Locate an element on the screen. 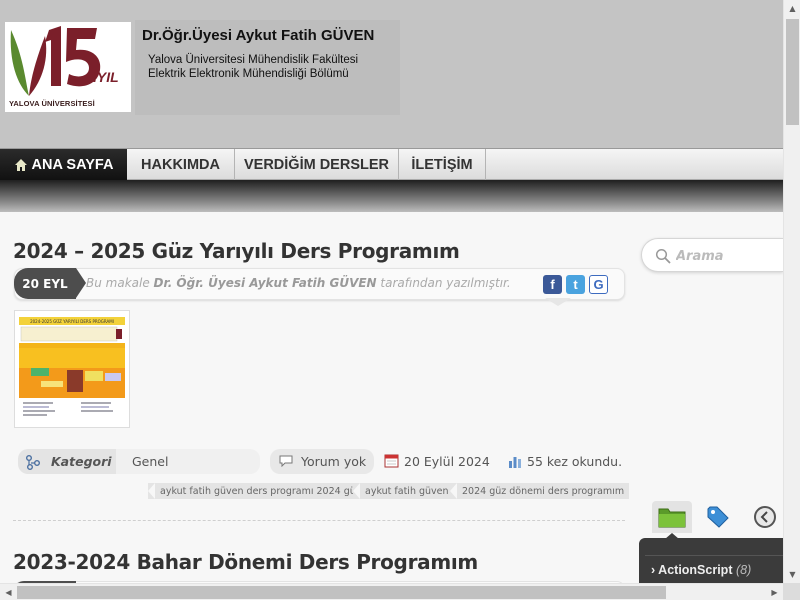 Image resolution: width=800 pixels, height=600 pixels. tab-recent is located at coordinates (764, 517).